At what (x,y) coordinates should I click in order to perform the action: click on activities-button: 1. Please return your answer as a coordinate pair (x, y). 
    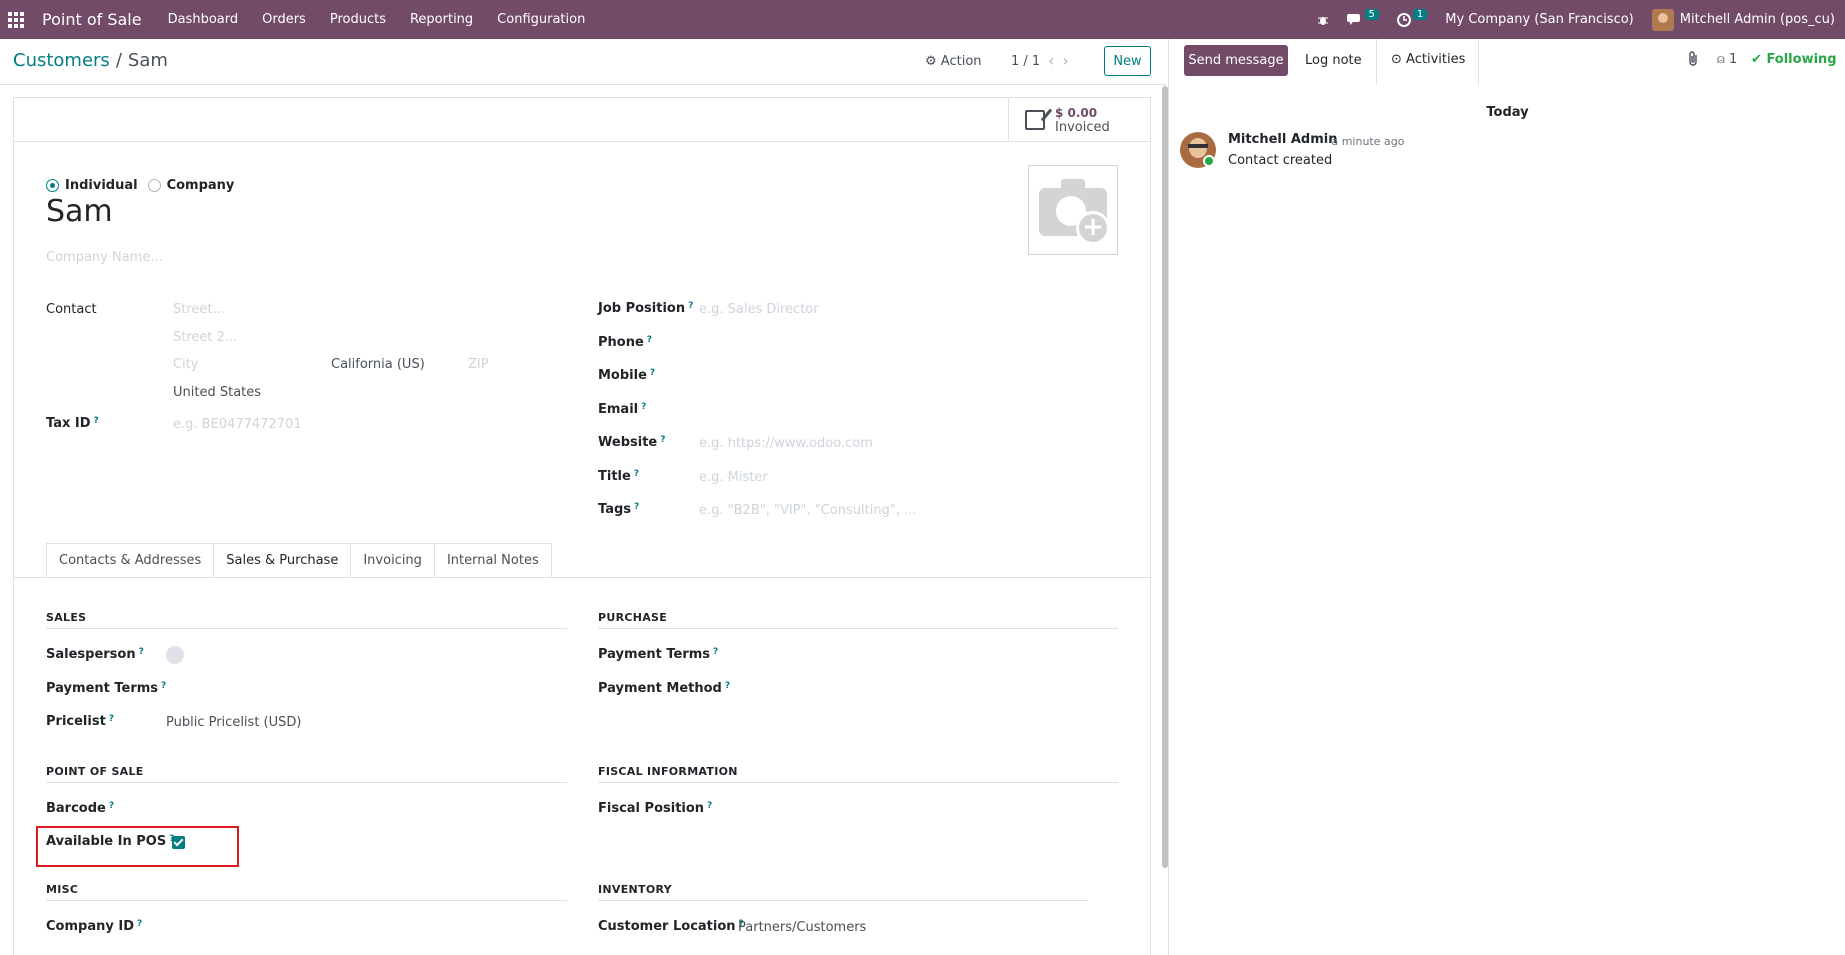
    Looking at the image, I should click on (1412, 18).